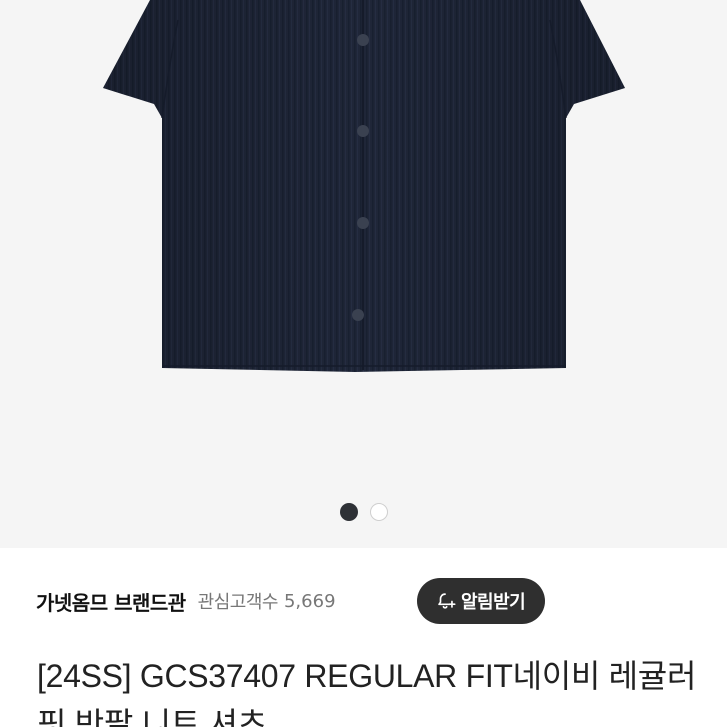 This screenshot has width=727, height=727. What do you see at coordinates (111, 601) in the screenshot?
I see `shop-name: 가넷옴므 브랜드관` at bounding box center [111, 601].